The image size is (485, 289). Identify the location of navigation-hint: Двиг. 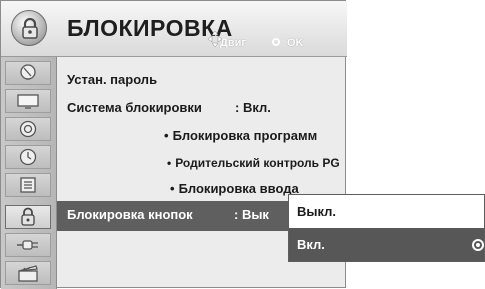
(226, 39).